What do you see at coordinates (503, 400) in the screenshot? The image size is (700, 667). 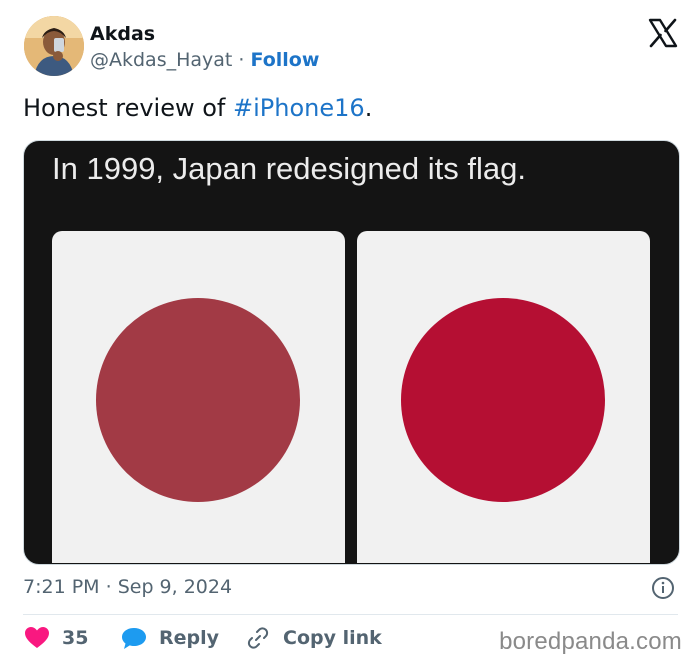 I see `flag-new-disc` at bounding box center [503, 400].